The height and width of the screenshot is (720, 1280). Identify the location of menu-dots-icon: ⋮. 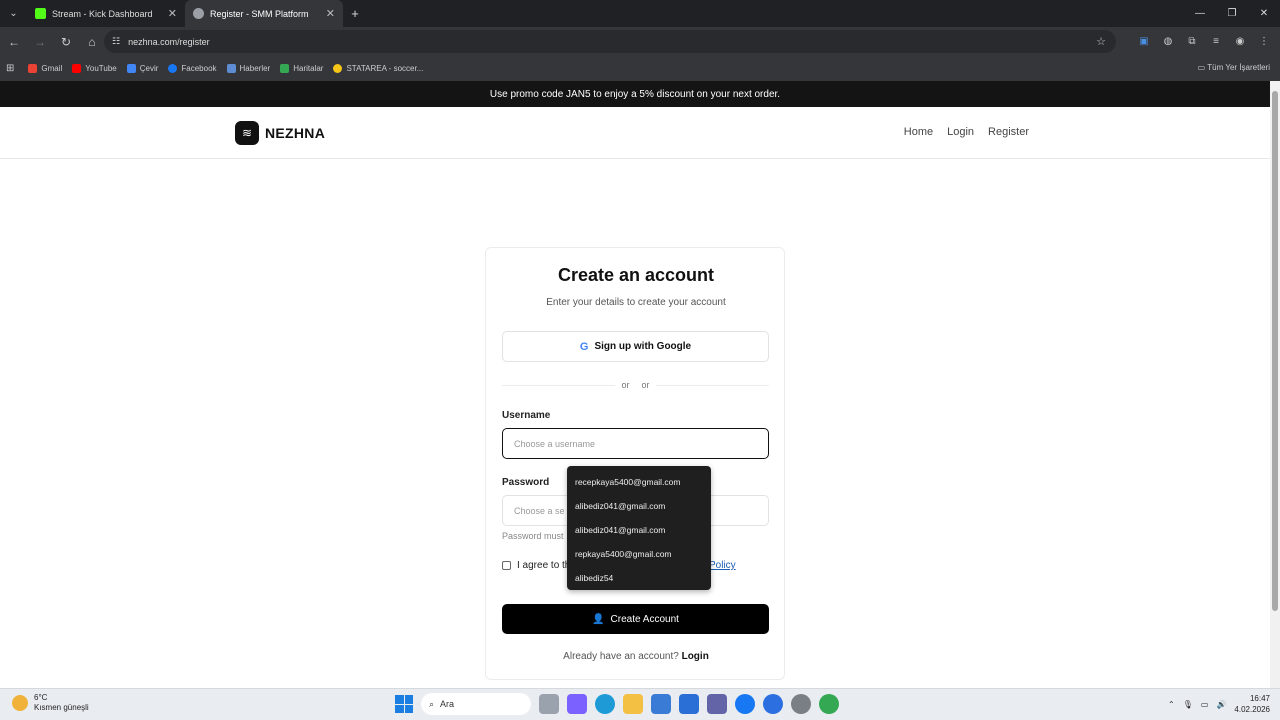
(1264, 42).